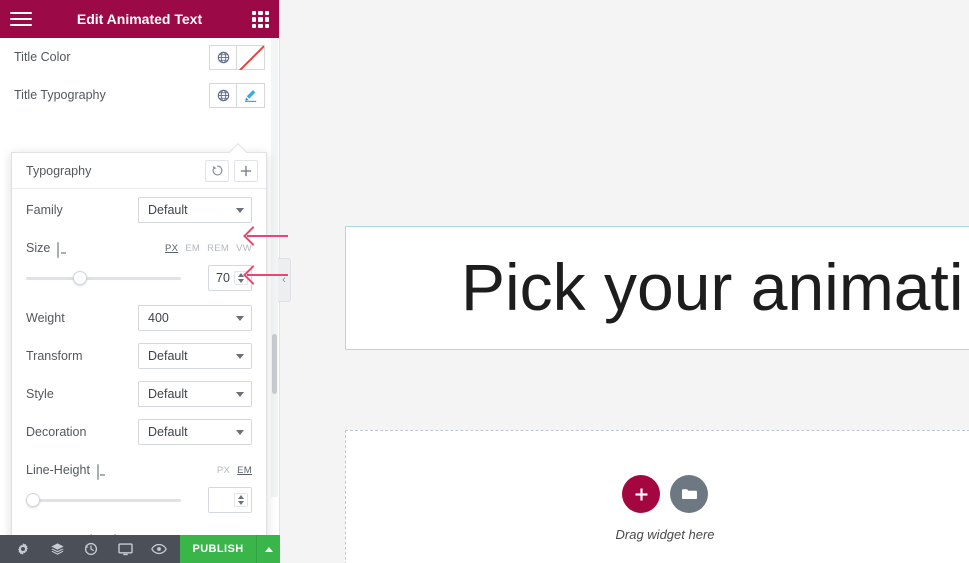 This screenshot has height=563, width=969. What do you see at coordinates (59, 170) in the screenshot?
I see `typography-popover-title: Typography` at bounding box center [59, 170].